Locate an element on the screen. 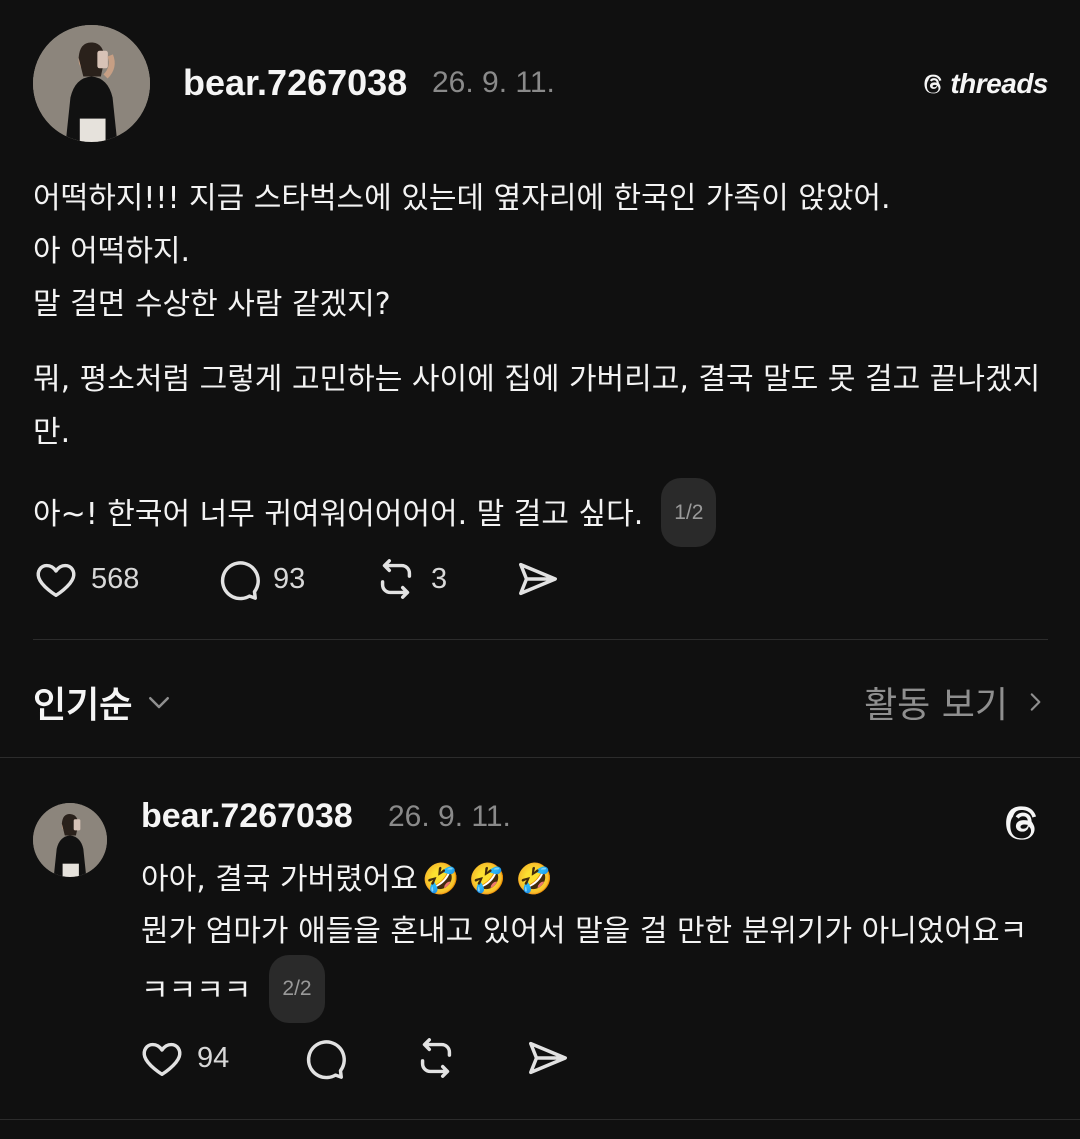 The width and height of the screenshot is (1080, 1139). sort-label: 인기순 is located at coordinates (83, 705).